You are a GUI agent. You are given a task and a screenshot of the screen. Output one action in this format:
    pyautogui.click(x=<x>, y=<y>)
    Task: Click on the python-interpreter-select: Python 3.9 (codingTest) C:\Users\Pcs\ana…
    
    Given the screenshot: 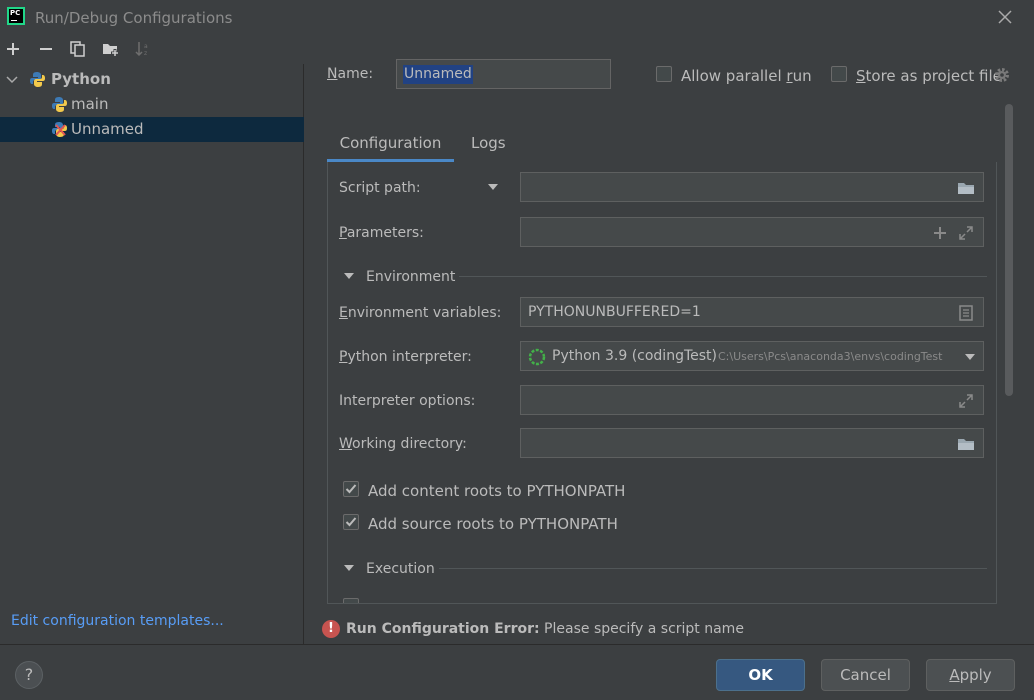 What is the action you would take?
    pyautogui.click(x=752, y=356)
    